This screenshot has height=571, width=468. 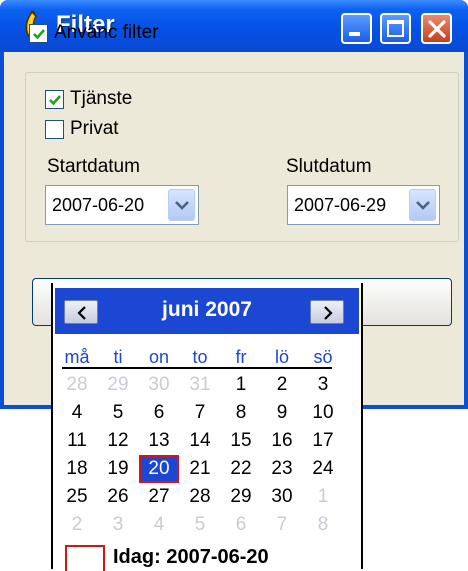 I want to click on start-date-dropdown-button, so click(x=181, y=205).